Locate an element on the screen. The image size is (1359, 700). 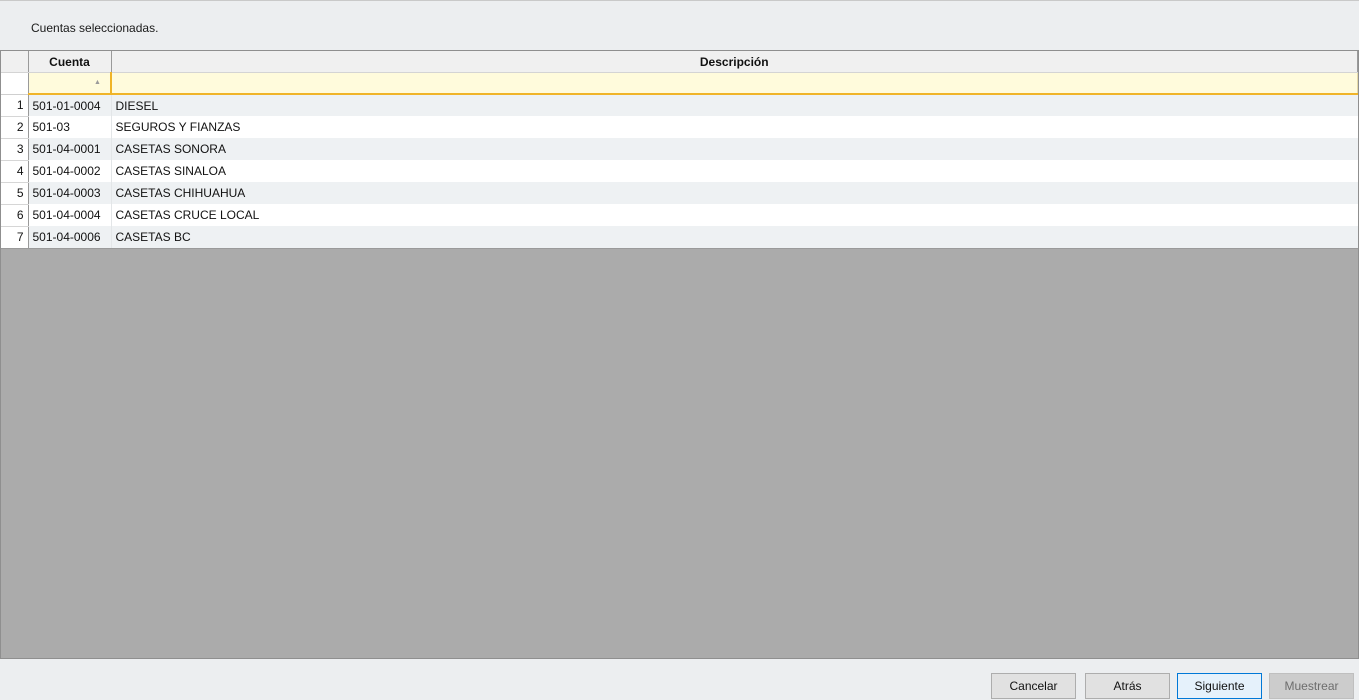
cuenta-cell: 501-04-0001 is located at coordinates (70, 149).